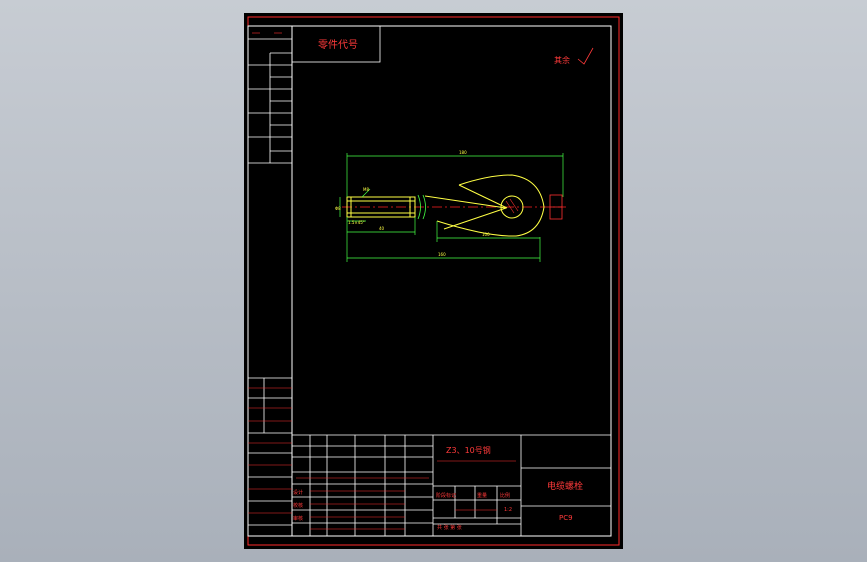 The height and width of the screenshot is (562, 867). I want to click on dim-thread: M8, so click(366, 189).